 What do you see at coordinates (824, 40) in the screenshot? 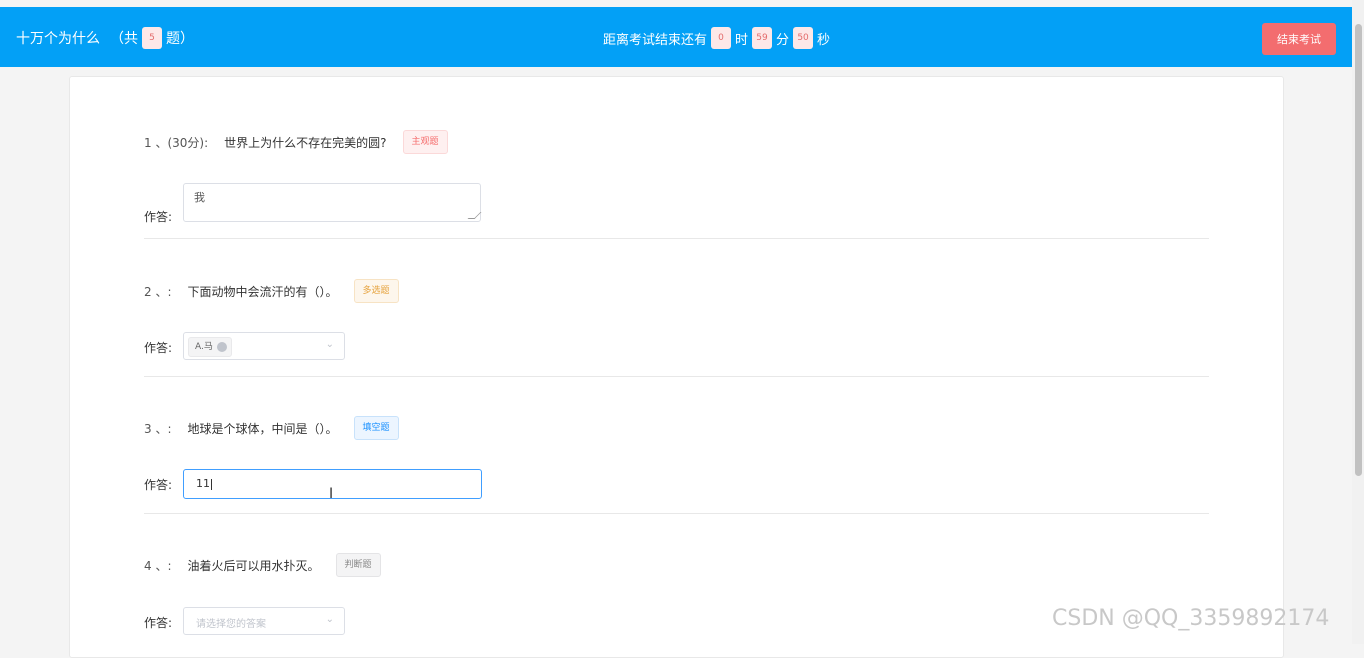
I see `timer-seconds-unit: 秒` at bounding box center [824, 40].